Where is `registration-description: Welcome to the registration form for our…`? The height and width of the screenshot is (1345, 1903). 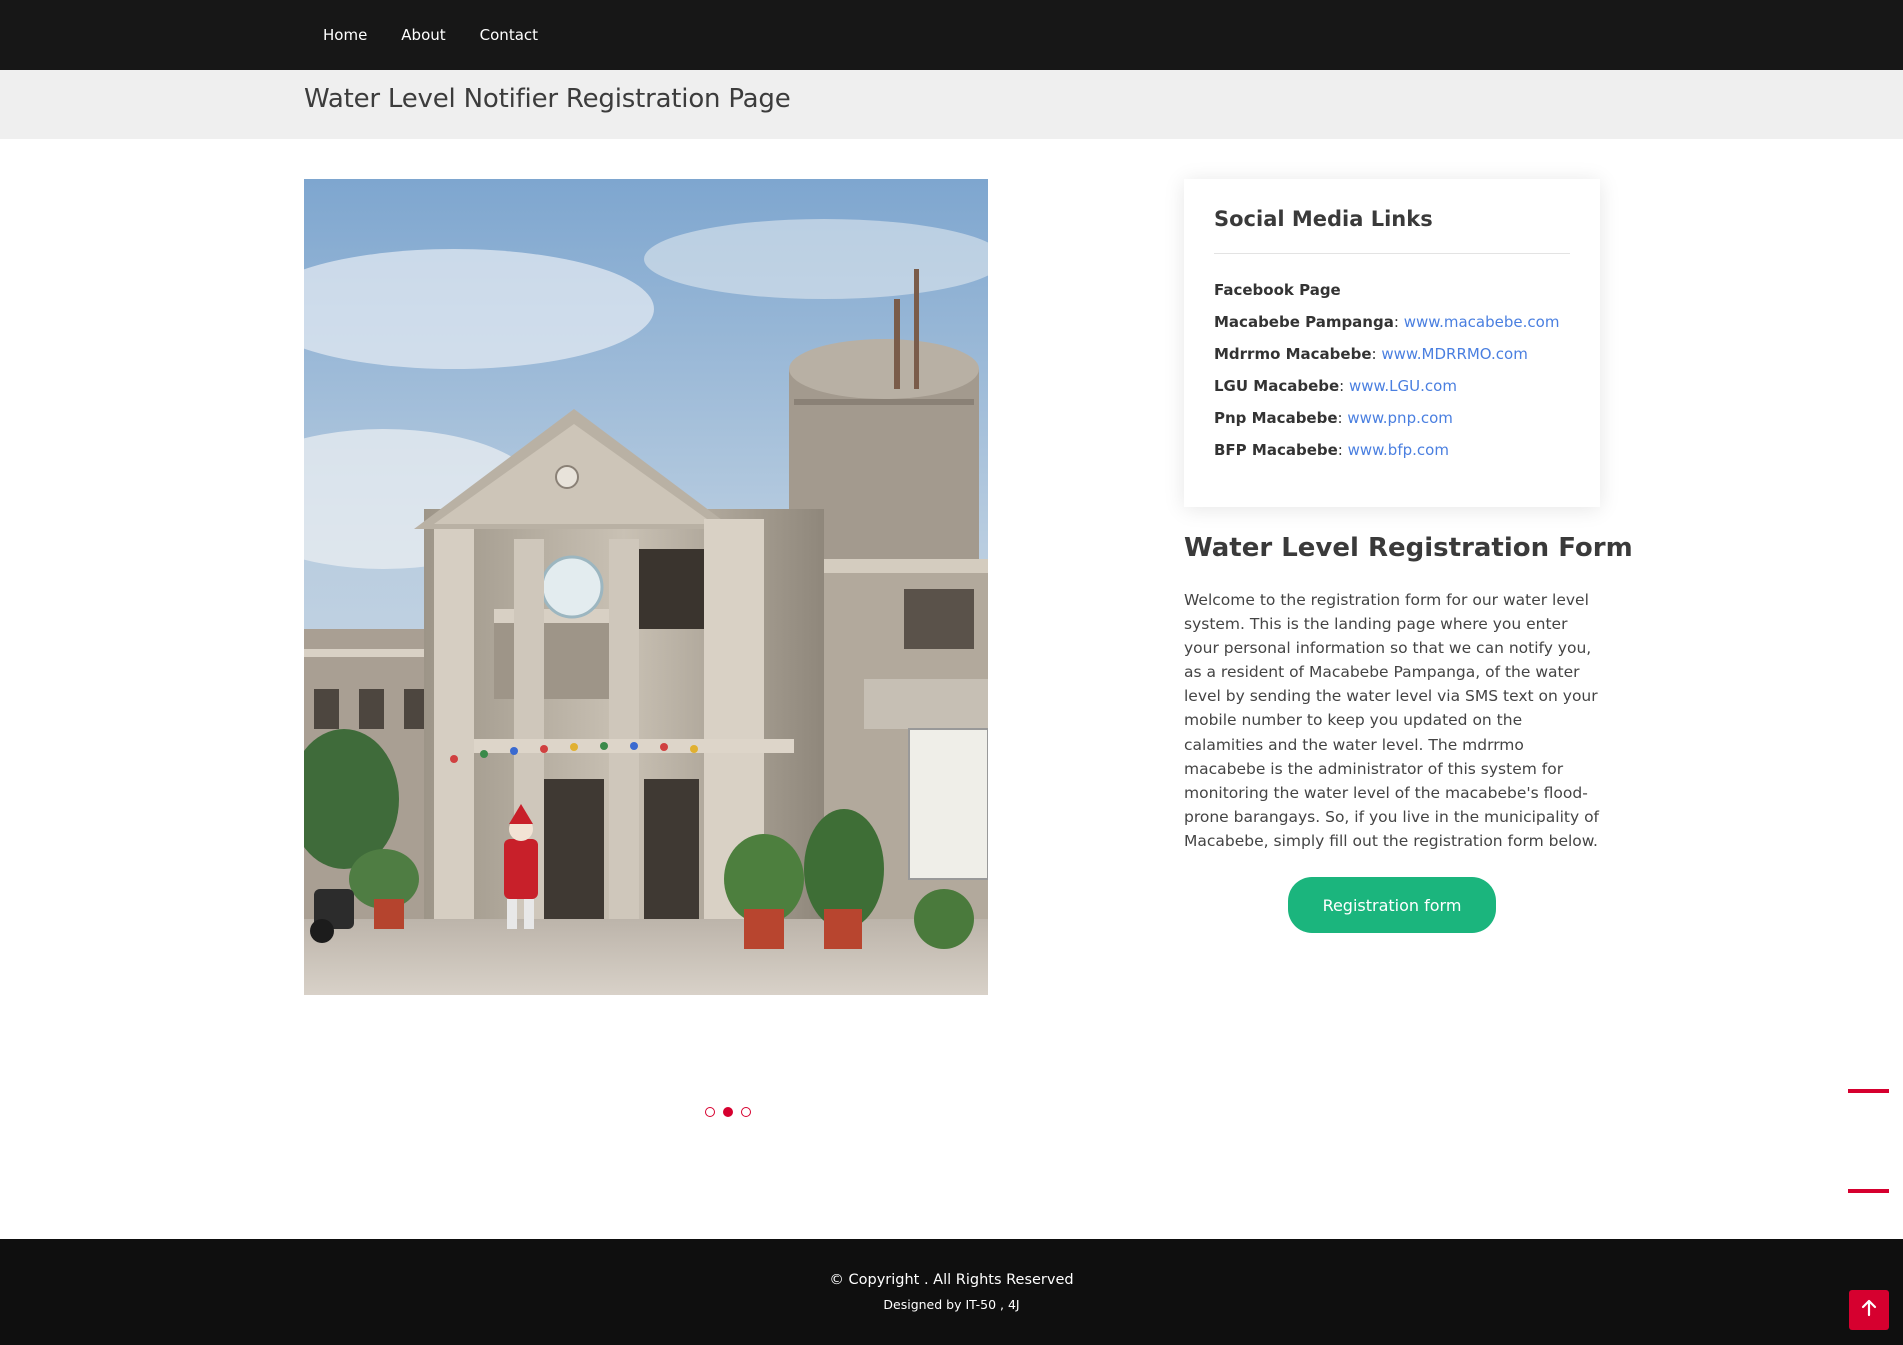 registration-description: Welcome to the registration form for our… is located at coordinates (1392, 720).